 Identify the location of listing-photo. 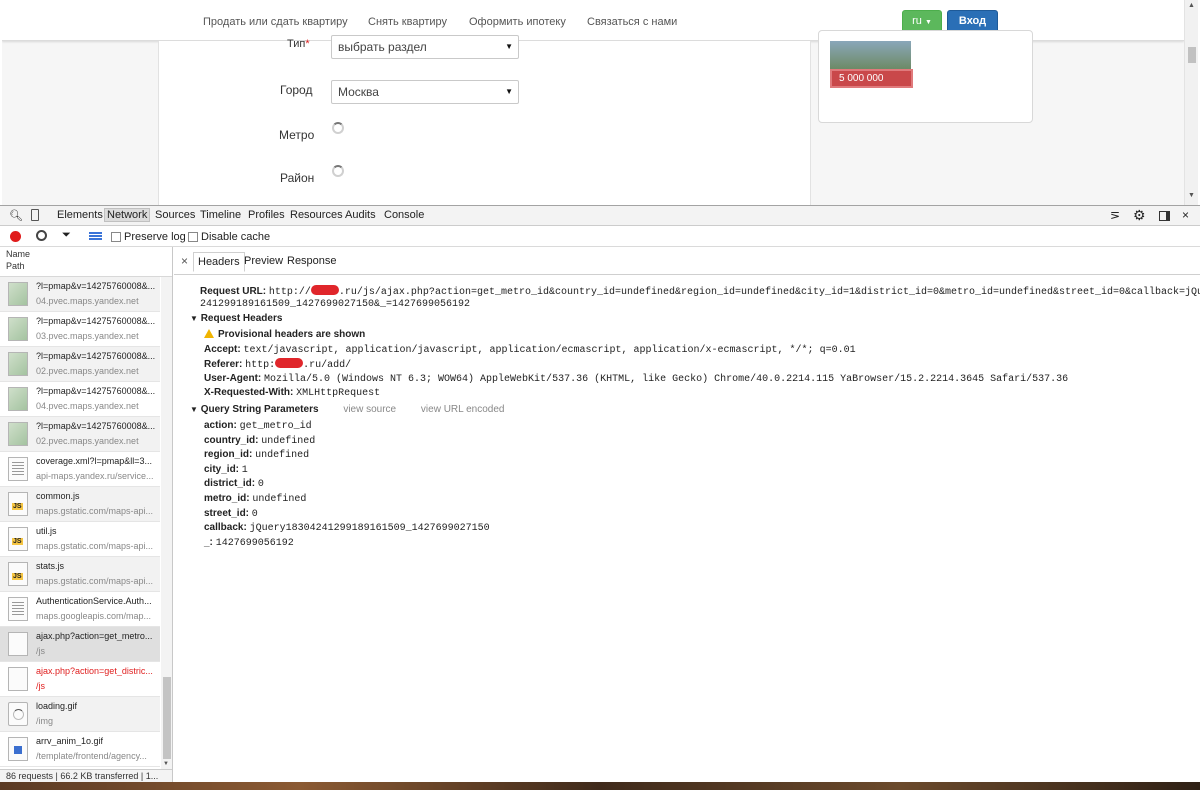
(870, 55).